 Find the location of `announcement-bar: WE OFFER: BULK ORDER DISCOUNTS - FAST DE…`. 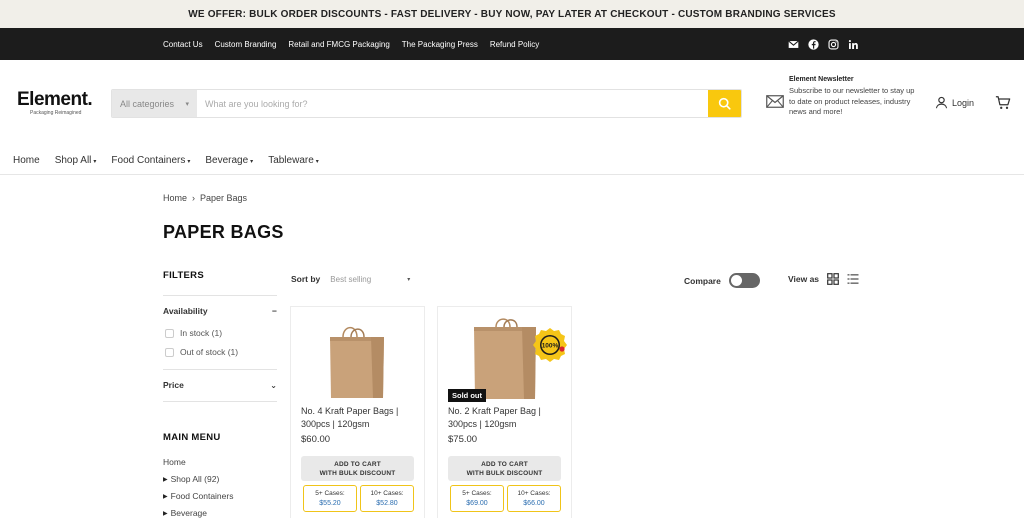

announcement-bar: WE OFFER: BULK ORDER DISCOUNTS - FAST DE… is located at coordinates (512, 14).